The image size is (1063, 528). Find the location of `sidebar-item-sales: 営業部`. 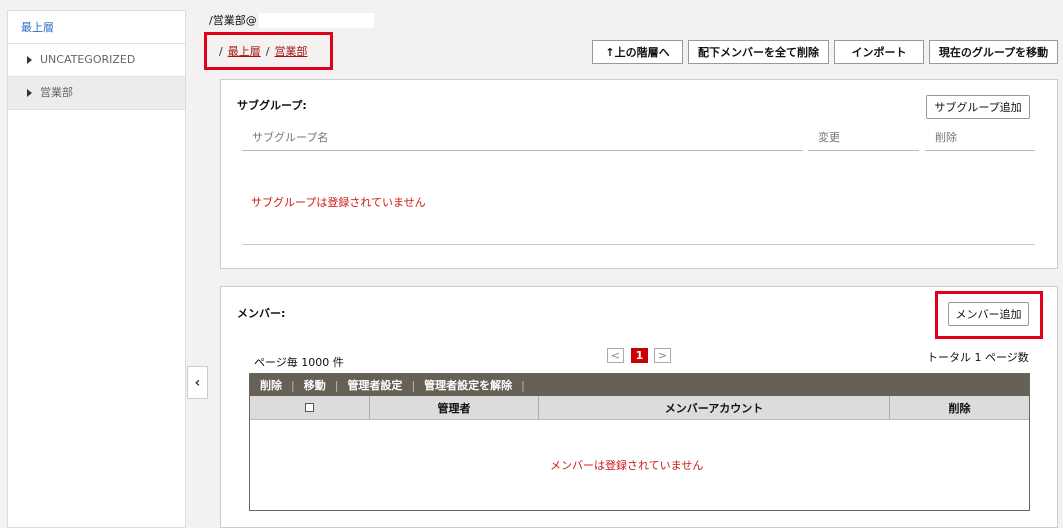

sidebar-item-sales: 営業部 is located at coordinates (96, 93).